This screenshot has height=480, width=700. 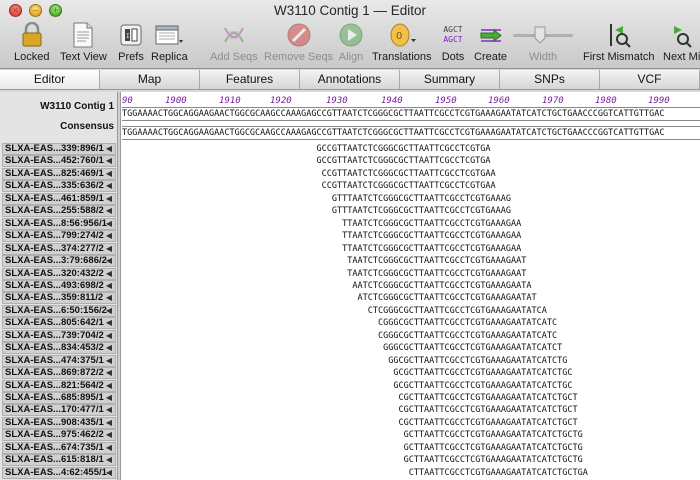 What do you see at coordinates (650, 79) in the screenshot?
I see `tab-vcf: VCF` at bounding box center [650, 79].